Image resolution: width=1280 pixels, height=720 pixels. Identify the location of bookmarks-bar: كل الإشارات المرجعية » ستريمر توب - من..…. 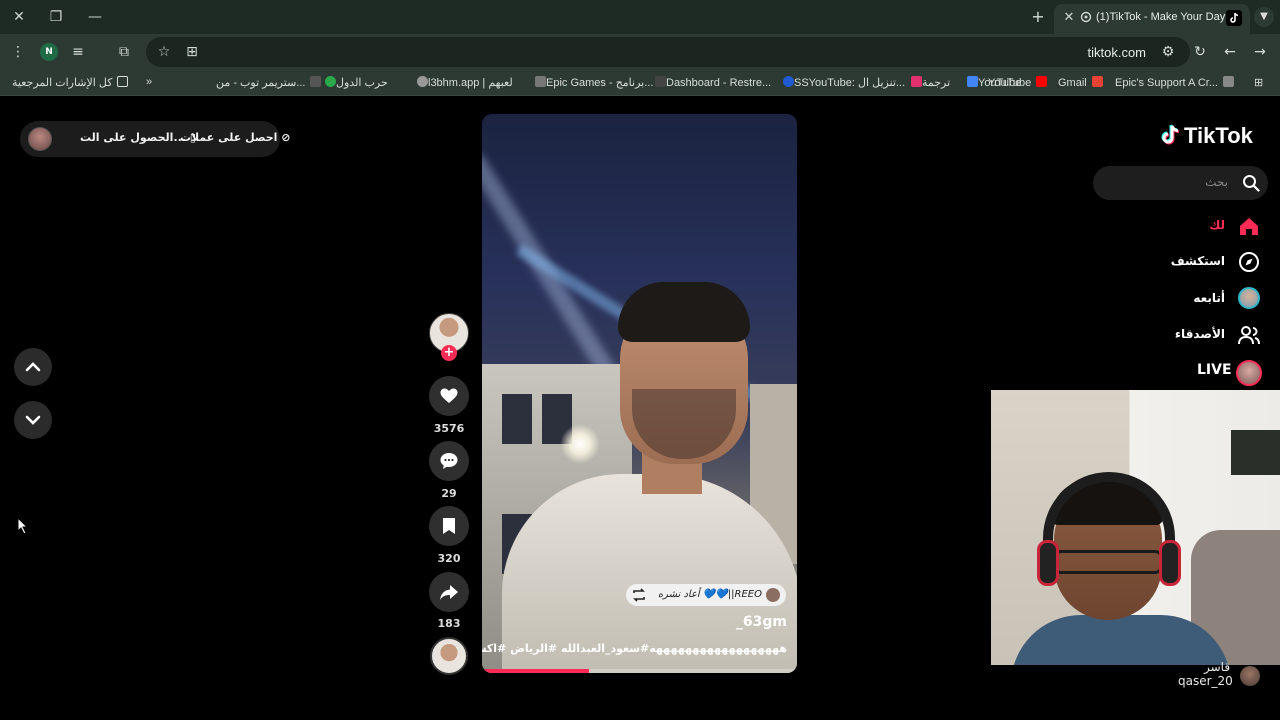
(640, 83).